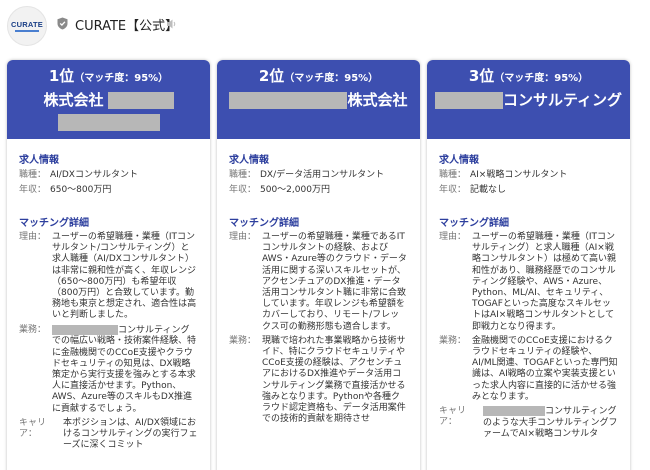  I want to click on salary-row: 年収： 650〜800万円, so click(108, 190).